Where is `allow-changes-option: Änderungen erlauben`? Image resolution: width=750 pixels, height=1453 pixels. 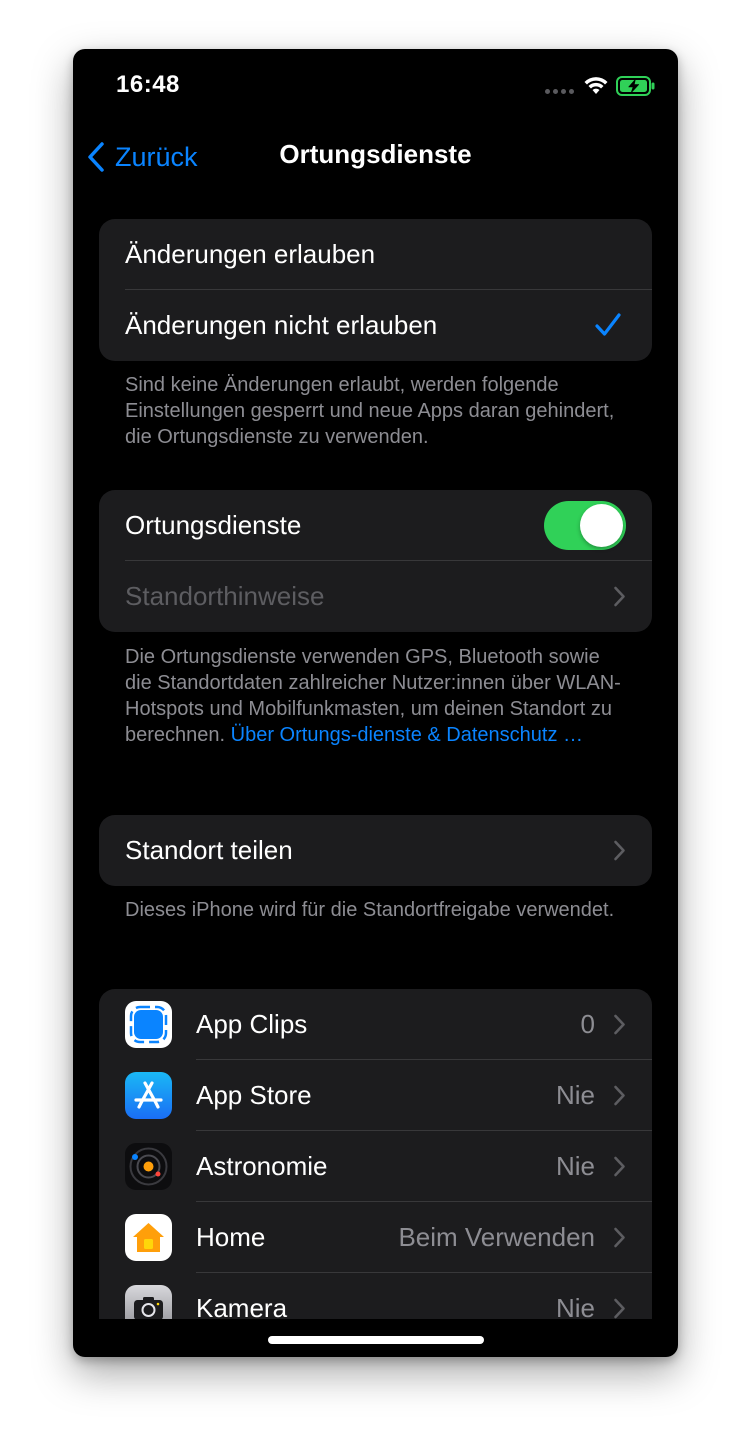
allow-changes-option: Änderungen erlauben is located at coordinates (375, 254).